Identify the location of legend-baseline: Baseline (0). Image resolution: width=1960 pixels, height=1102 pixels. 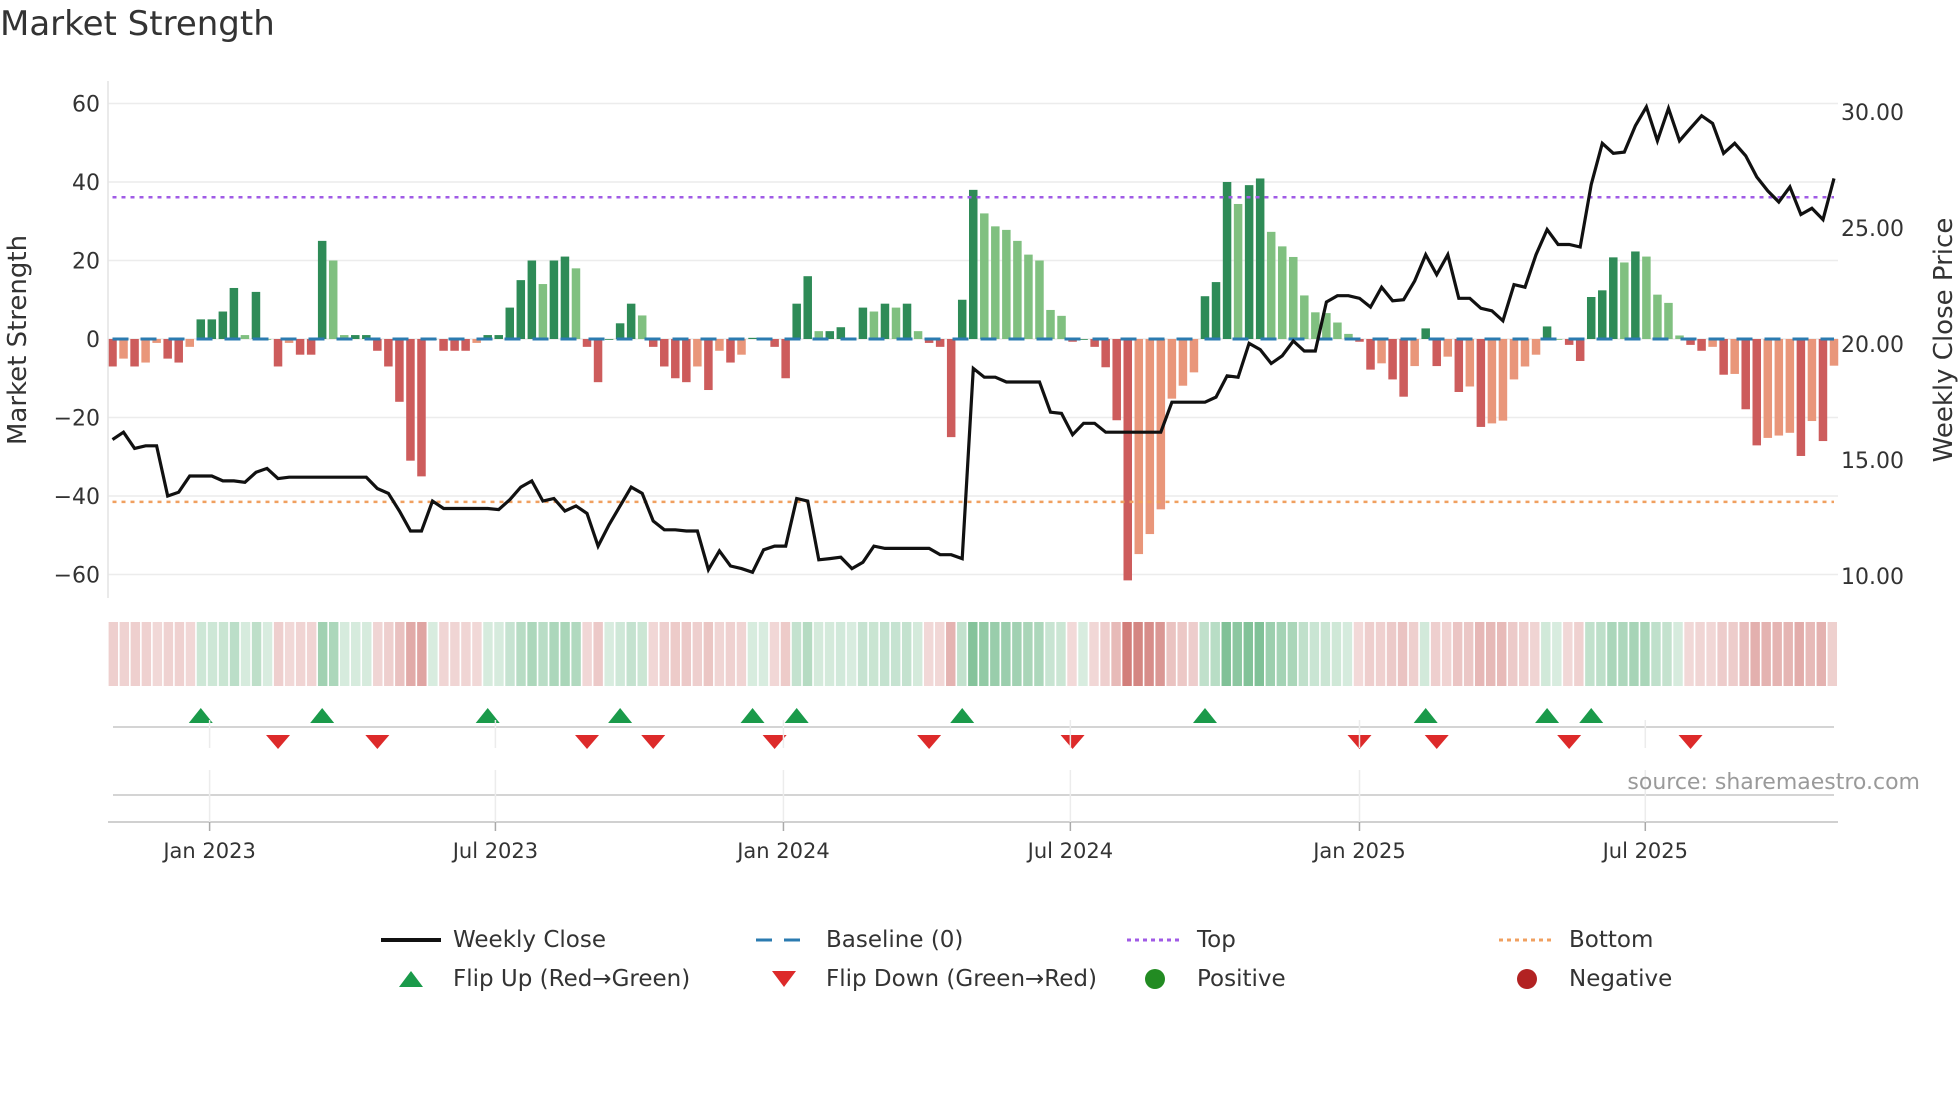
(858, 940).